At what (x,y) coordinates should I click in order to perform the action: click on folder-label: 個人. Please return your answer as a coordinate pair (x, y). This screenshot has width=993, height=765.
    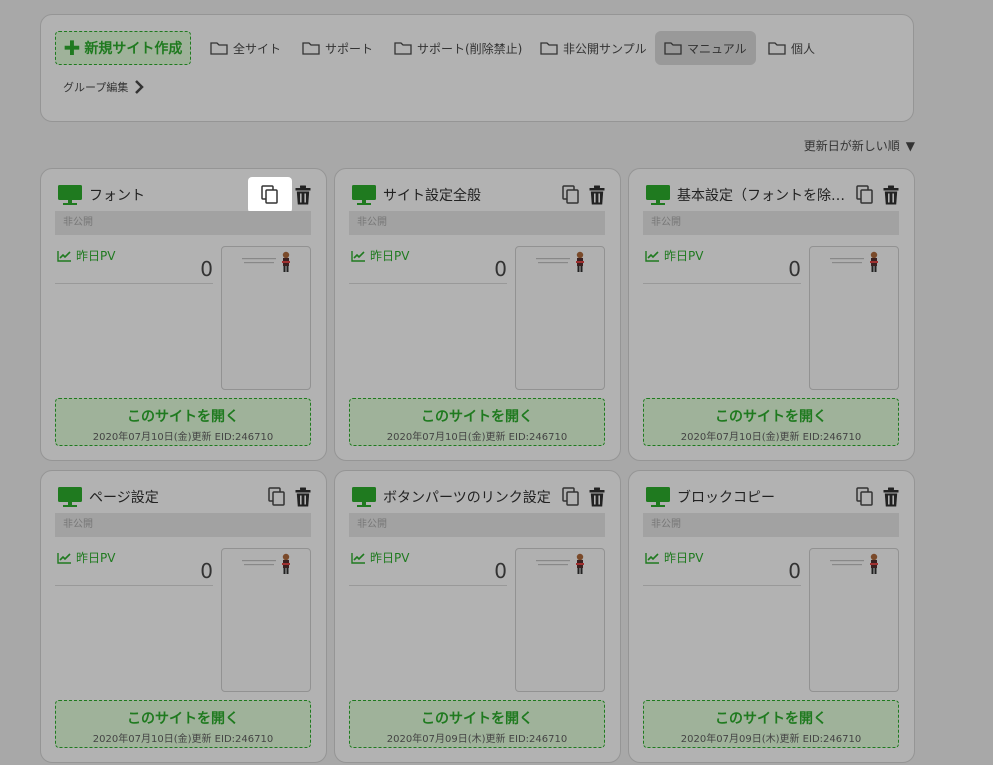
    Looking at the image, I should click on (803, 48).